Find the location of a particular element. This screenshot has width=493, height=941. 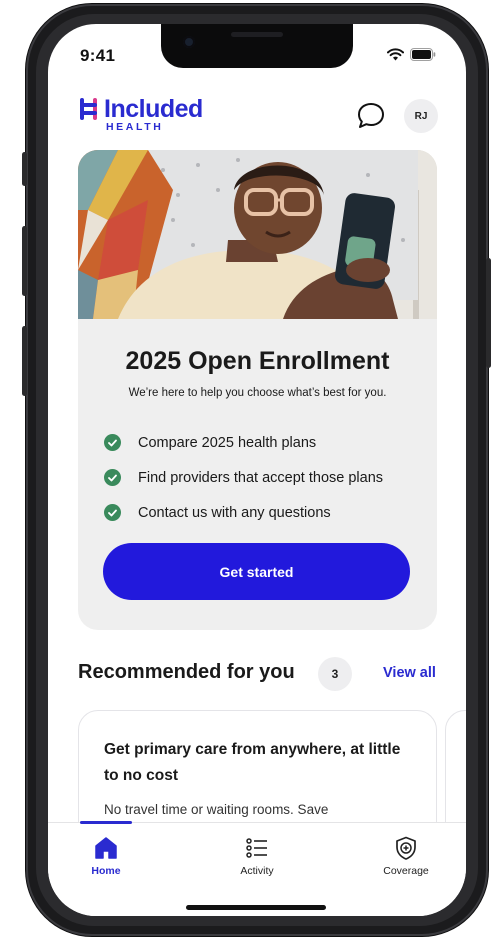

get-started-button: Get started is located at coordinates (256, 571).